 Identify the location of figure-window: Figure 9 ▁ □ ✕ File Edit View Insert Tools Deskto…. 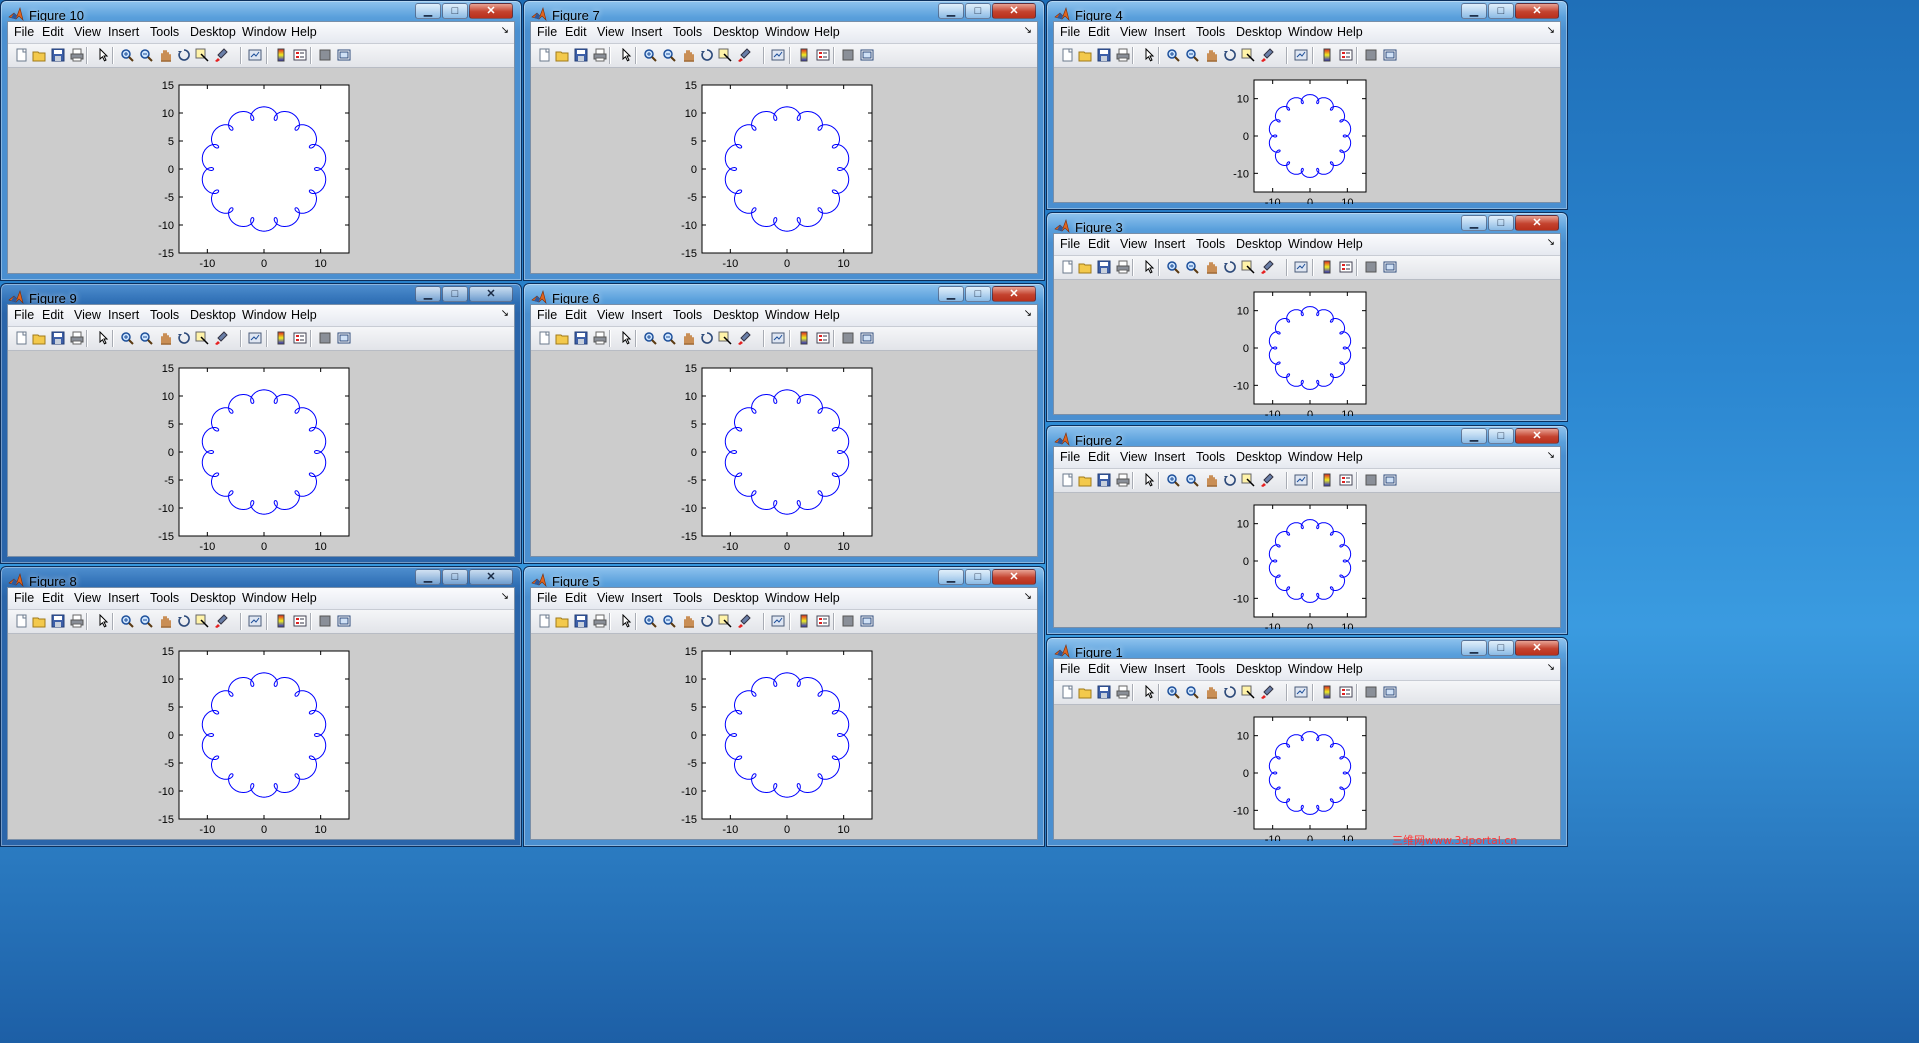
(261, 423).